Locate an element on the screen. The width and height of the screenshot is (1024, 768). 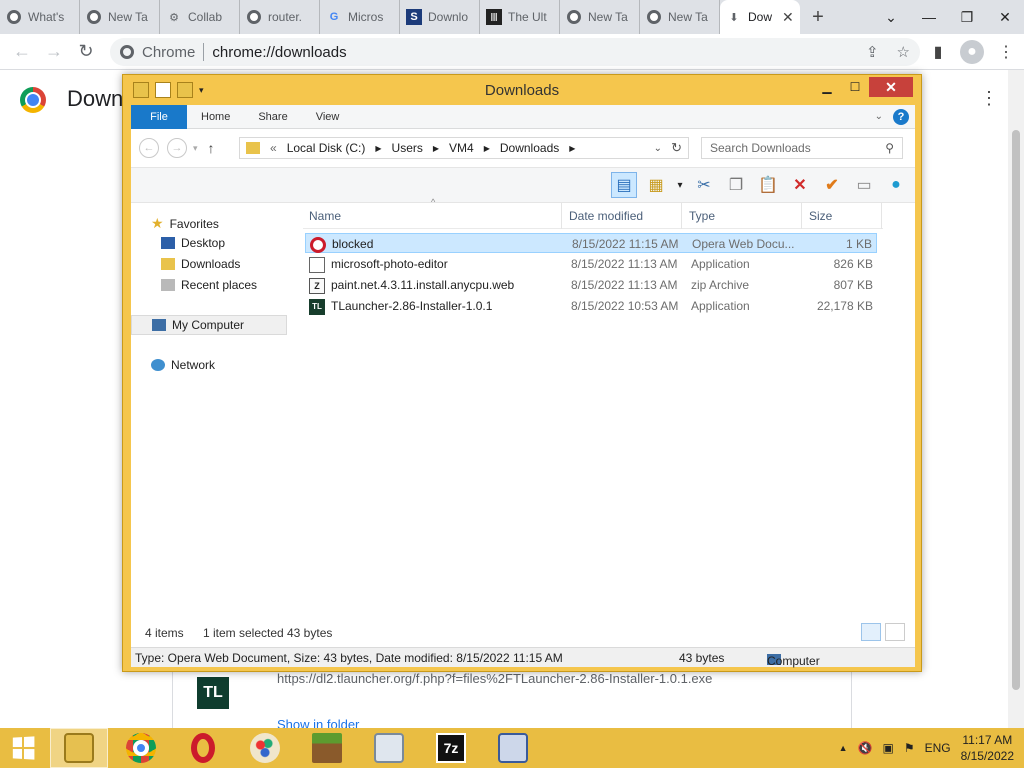
help-icon: ? is located at coordinates (901, 116).